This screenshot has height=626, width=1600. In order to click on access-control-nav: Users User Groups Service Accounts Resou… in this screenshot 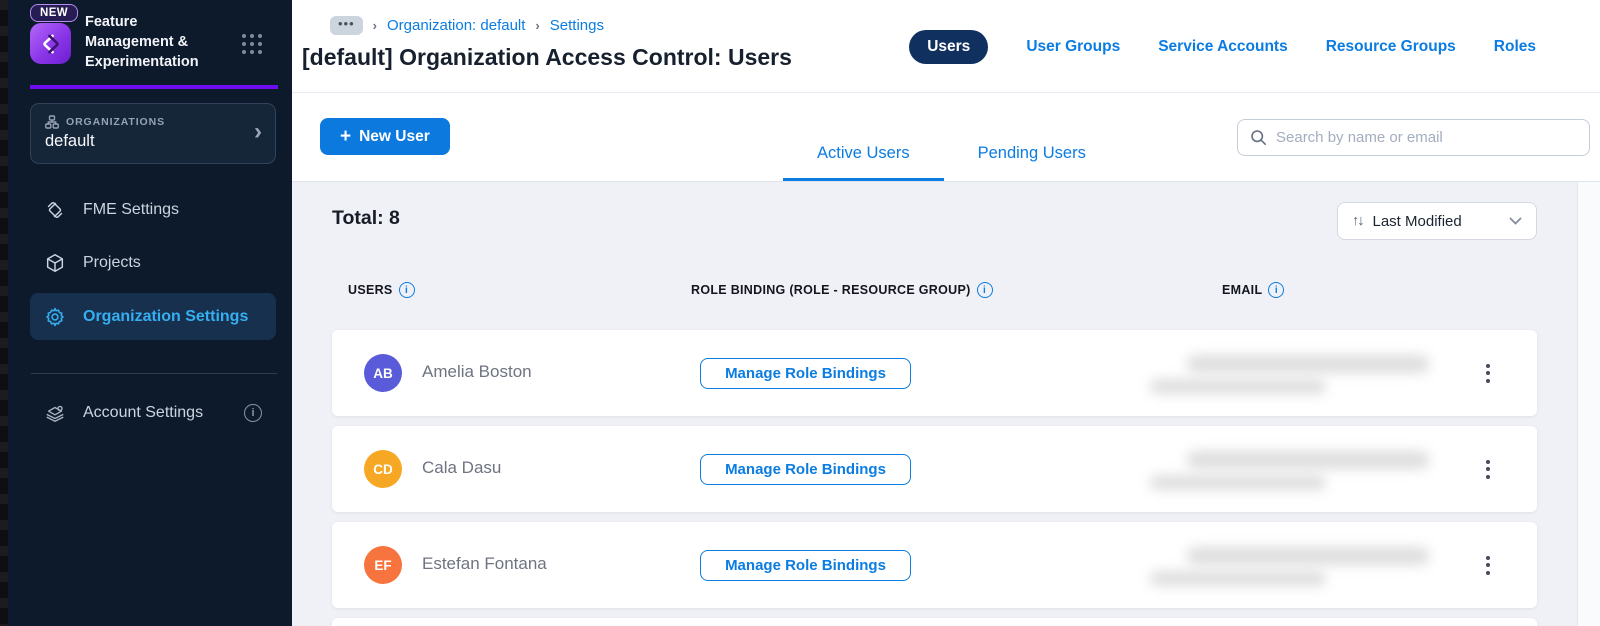, I will do `click(1222, 46)`.